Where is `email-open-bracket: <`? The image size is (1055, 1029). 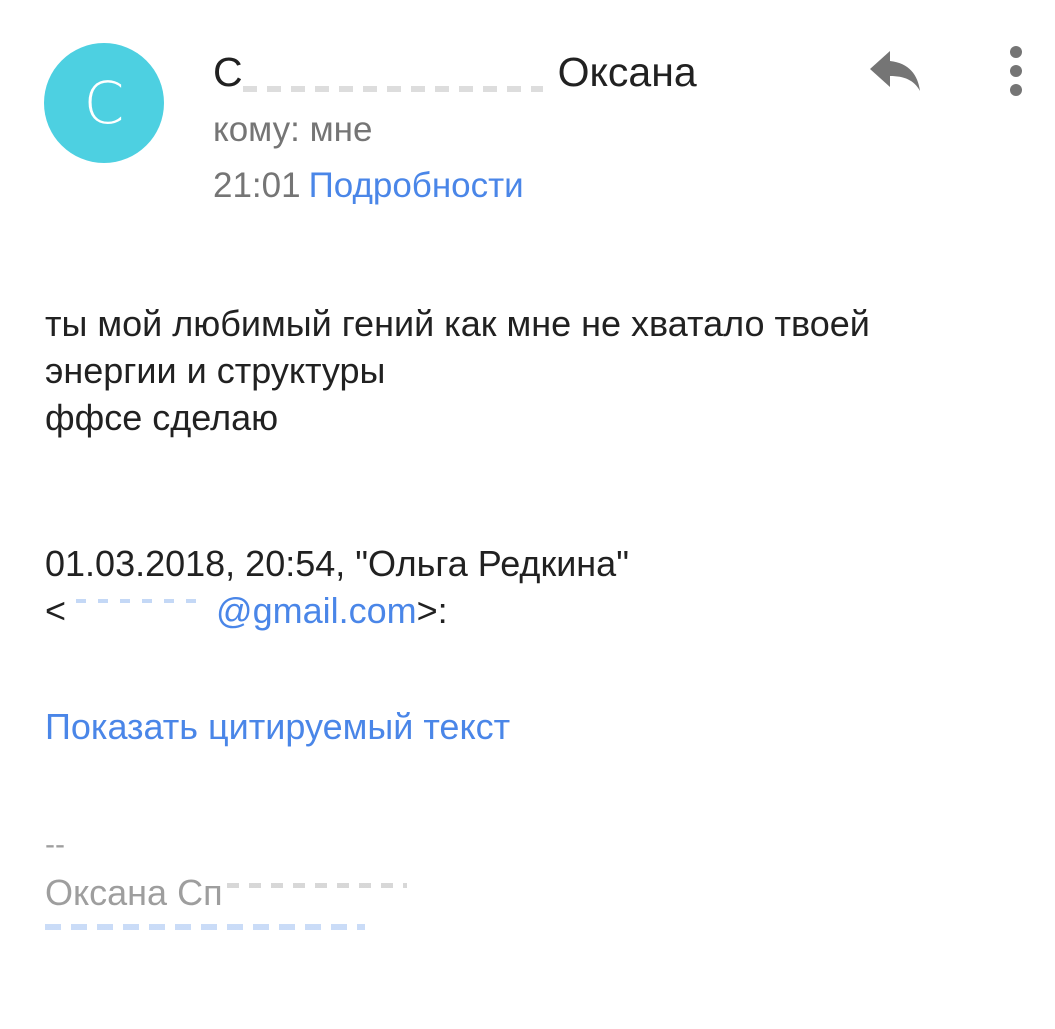 email-open-bracket: < is located at coordinates (56, 610).